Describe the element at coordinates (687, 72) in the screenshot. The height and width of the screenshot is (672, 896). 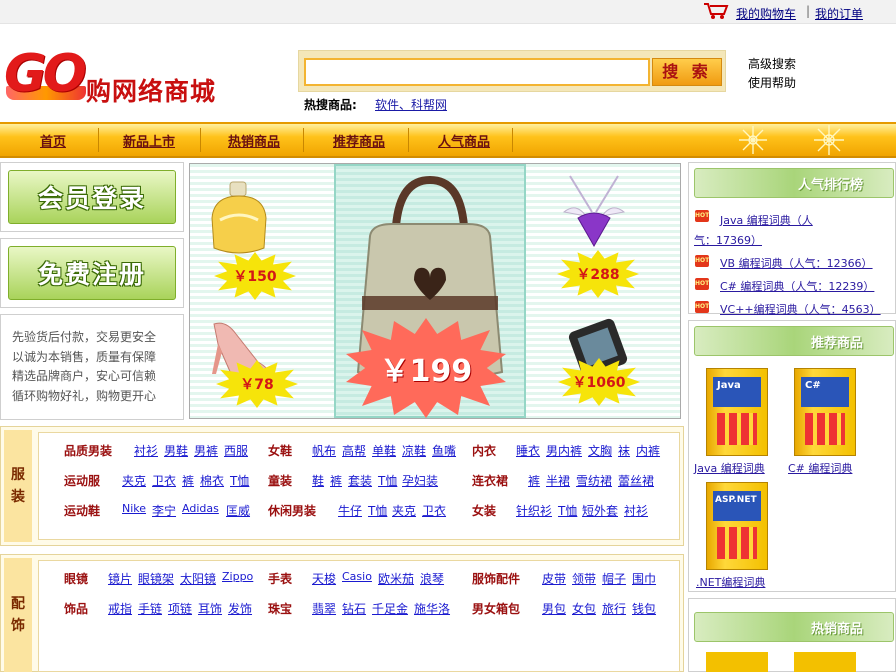
I see `search-button: 搜 索` at that location.